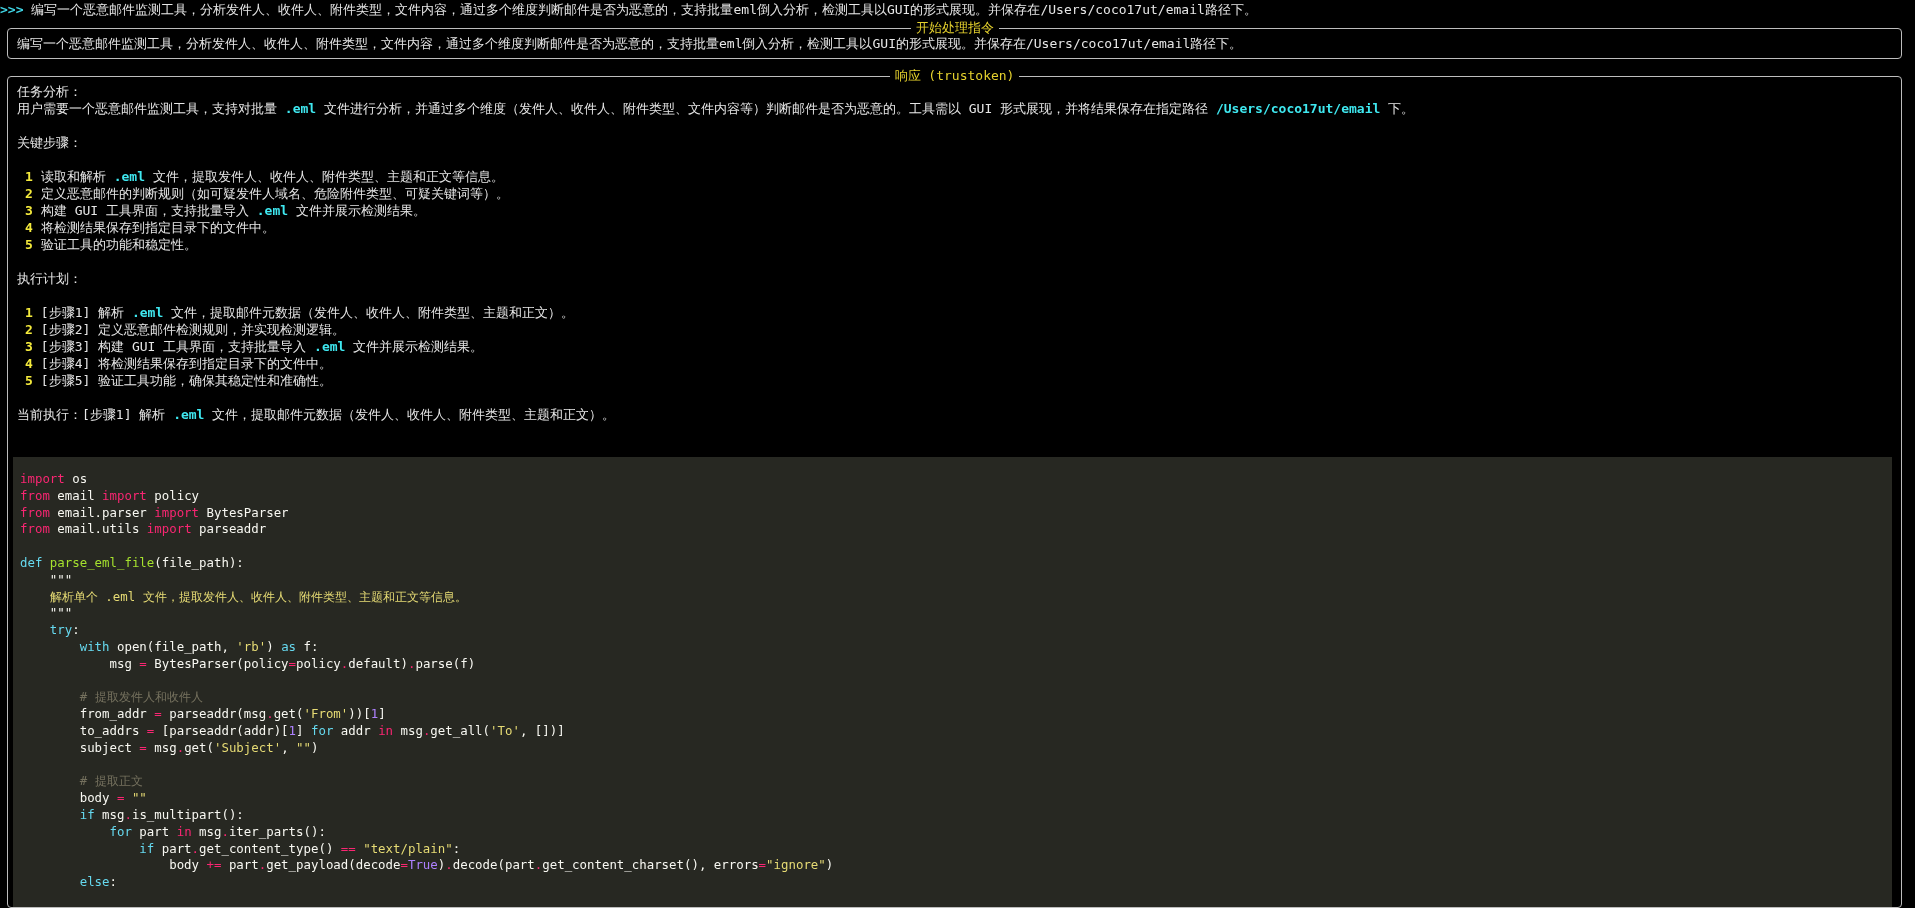 This screenshot has width=1915, height=908. Describe the element at coordinates (193, 329) in the screenshot. I see `plan-step-text: [步骤2] 定义恶意邮件检测规则，并实现检测逻辑。` at that location.